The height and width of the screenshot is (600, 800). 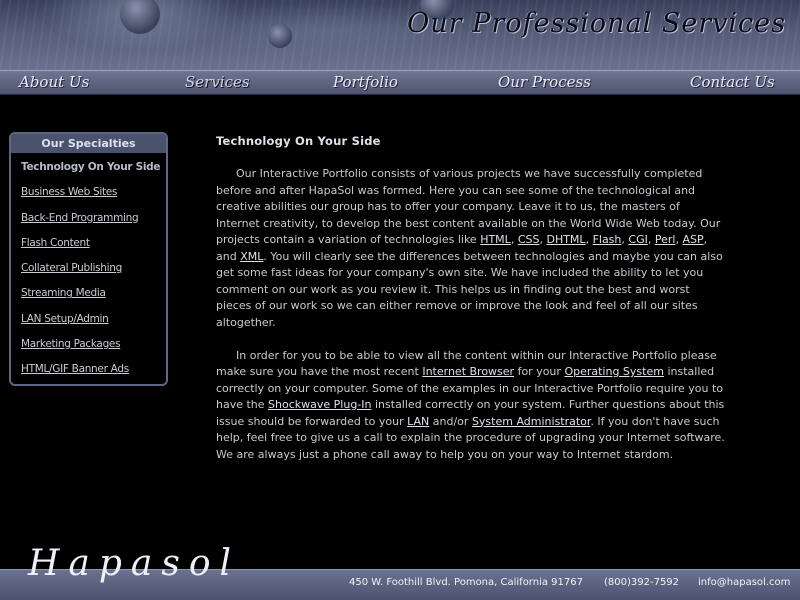 I want to click on header-banner: Our Professional Services, so click(x=400, y=35).